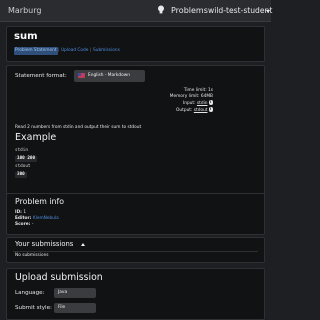  I want to click on top-navbar: Marburg Problems wild-test-student, so click(136, 11).